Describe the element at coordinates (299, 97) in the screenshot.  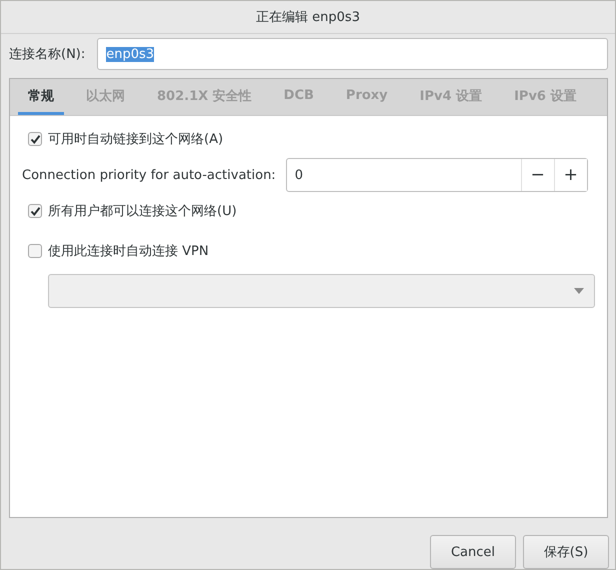
I see `tab: DCB` at that location.